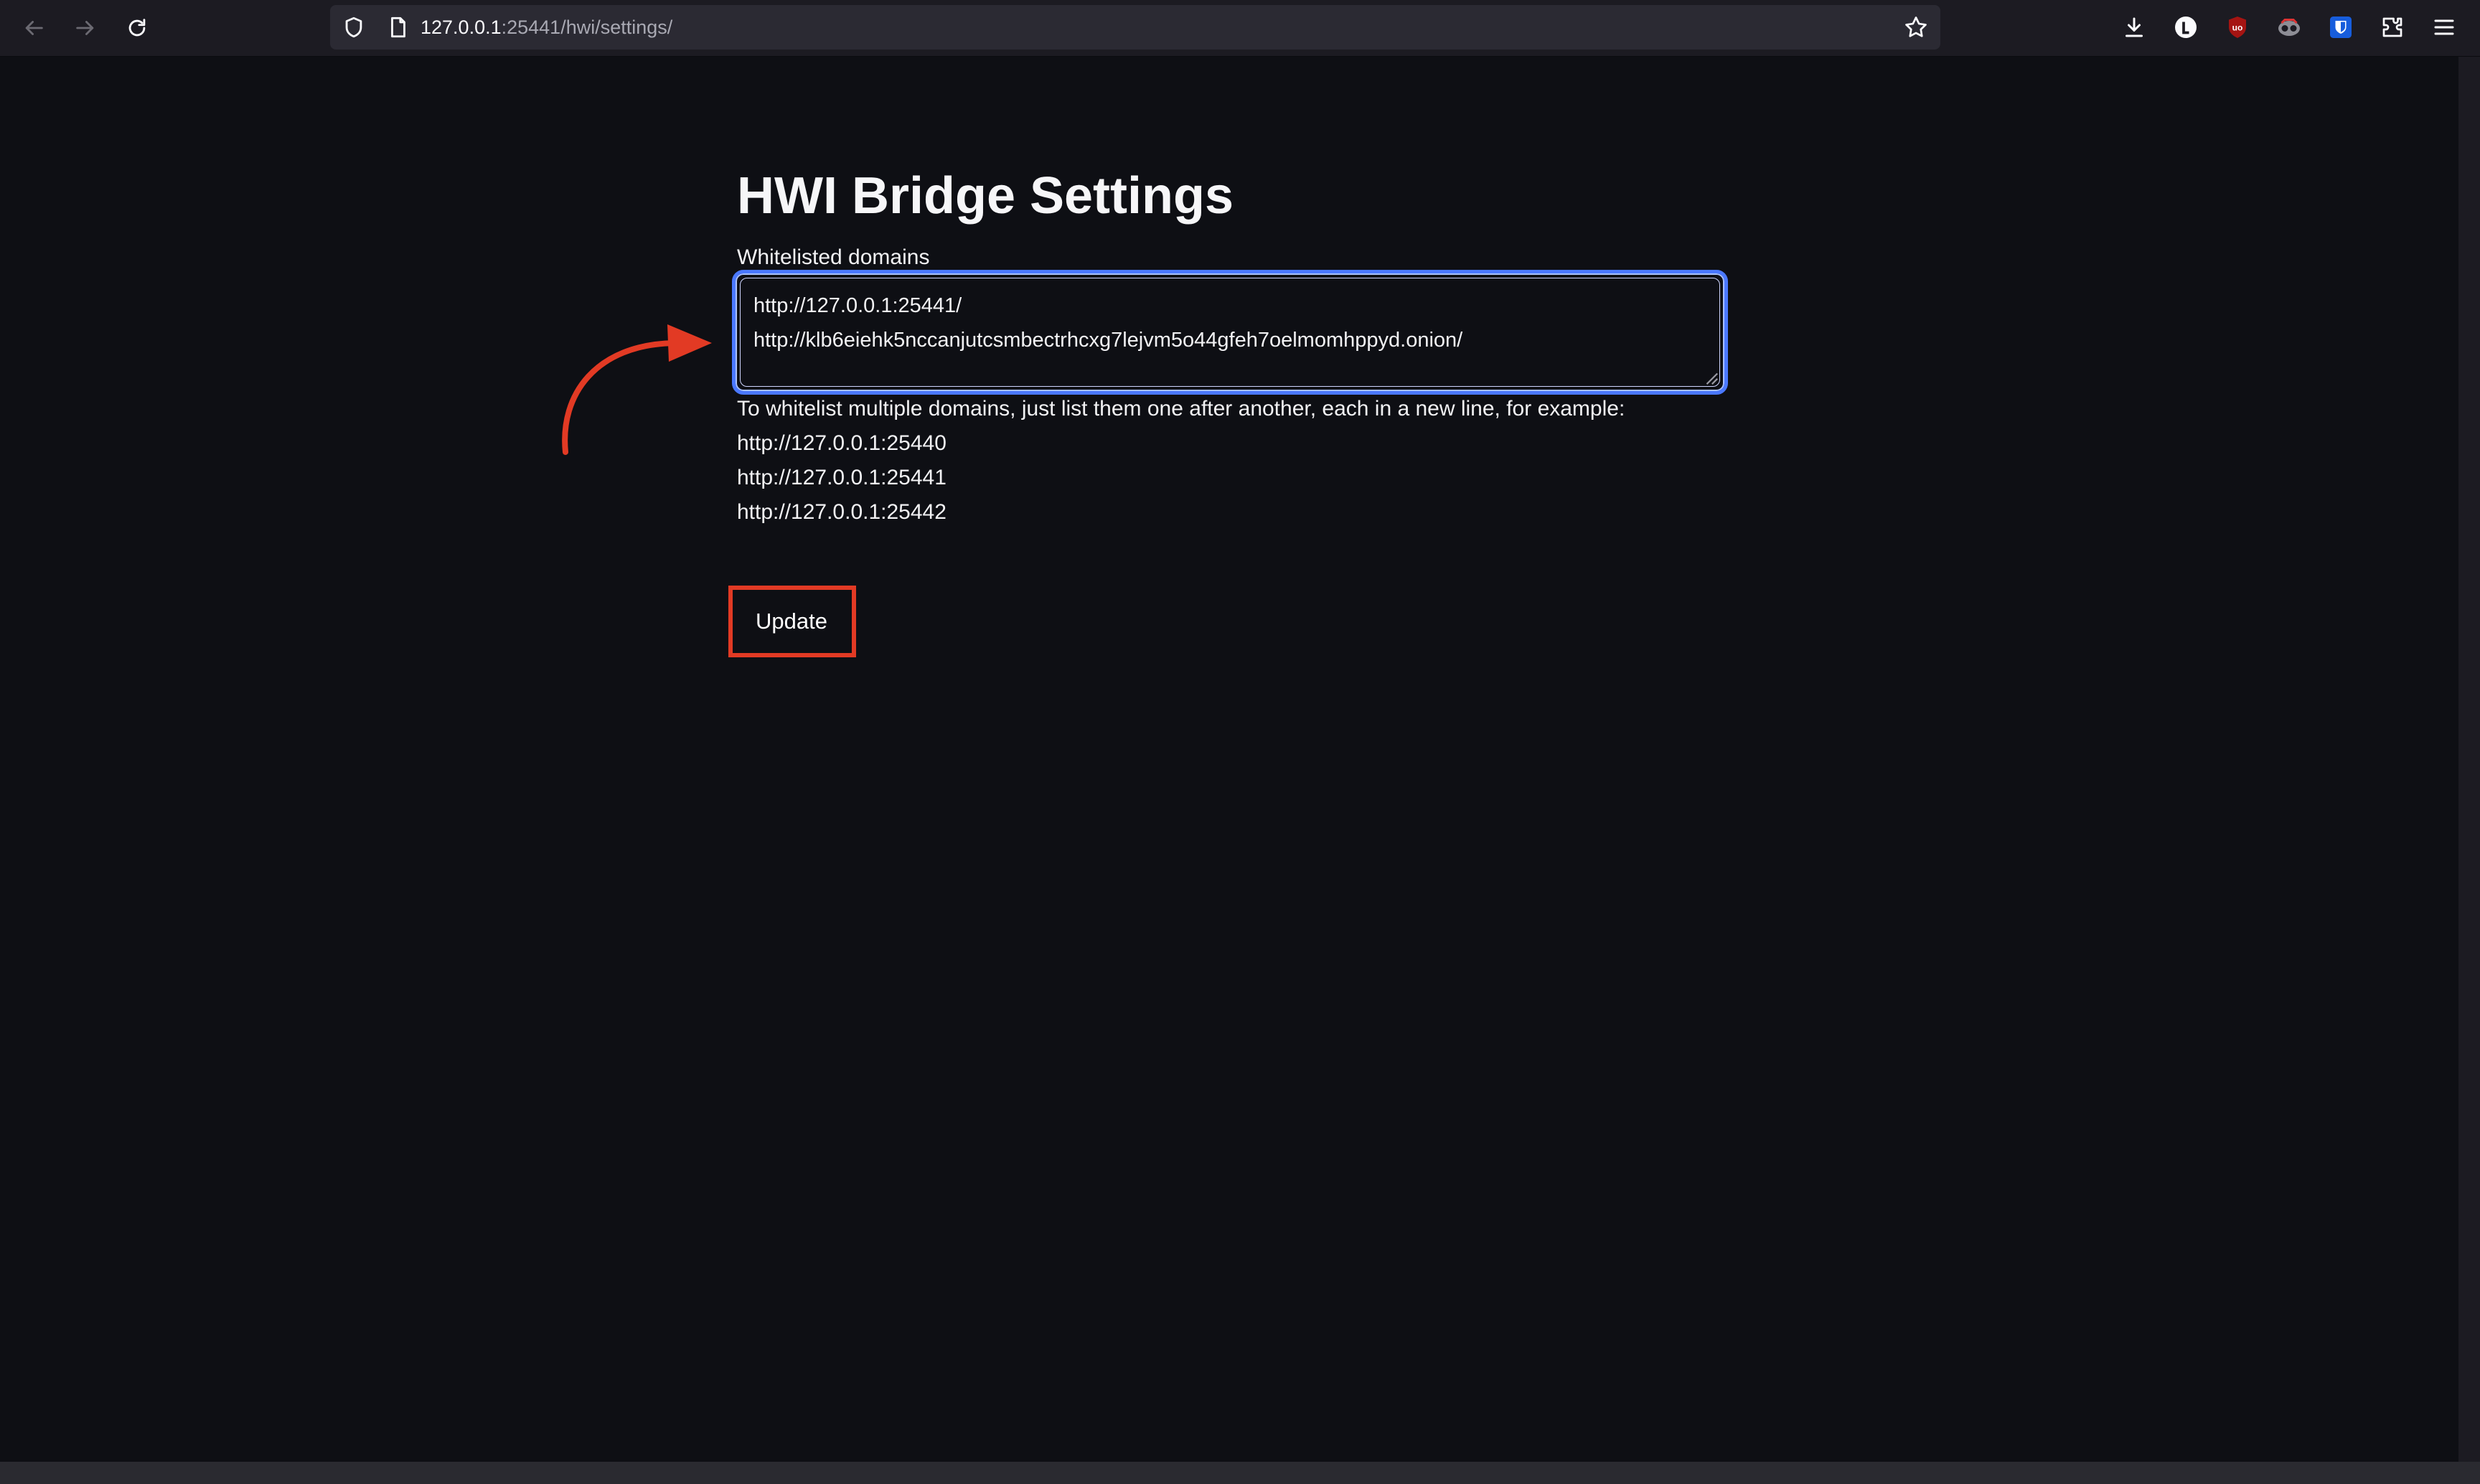  What do you see at coordinates (791, 621) in the screenshot?
I see `update-button: Update` at bounding box center [791, 621].